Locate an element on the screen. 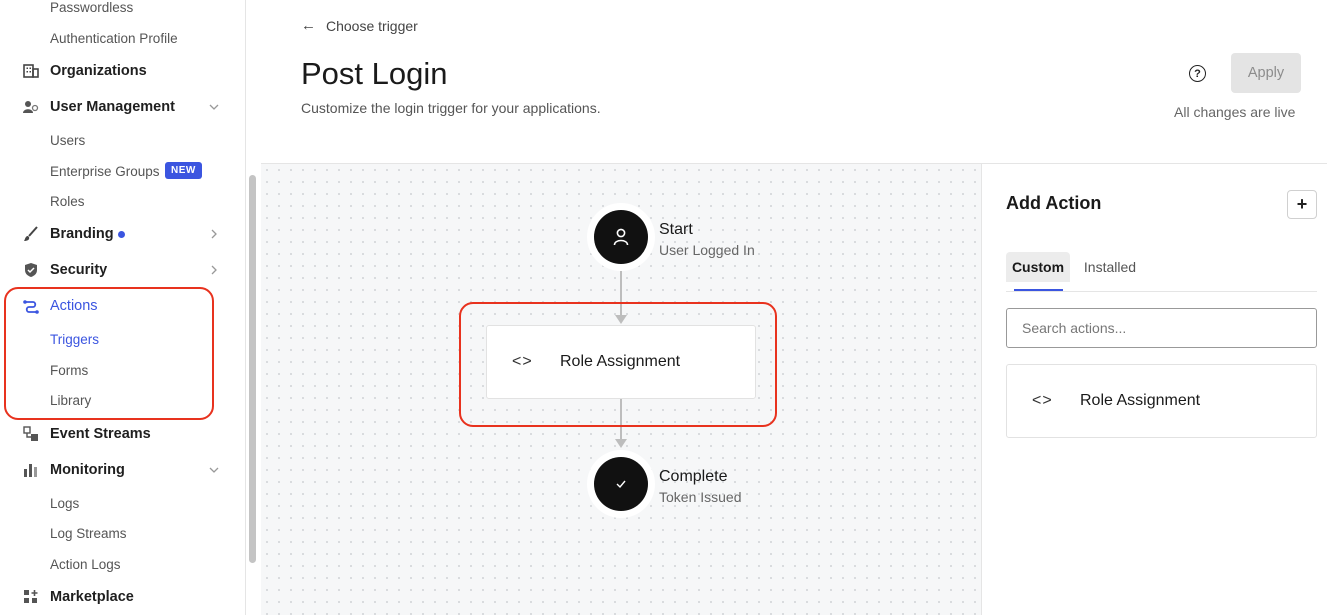 The height and width of the screenshot is (615, 1327). action-list-item-label: Role Assignment is located at coordinates (1140, 400).